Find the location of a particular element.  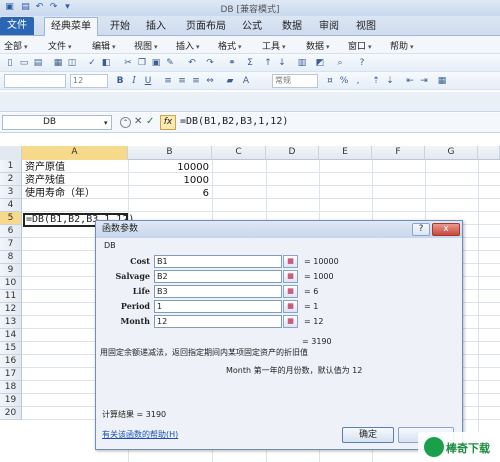

row-header-7: 7 is located at coordinates (11, 244).